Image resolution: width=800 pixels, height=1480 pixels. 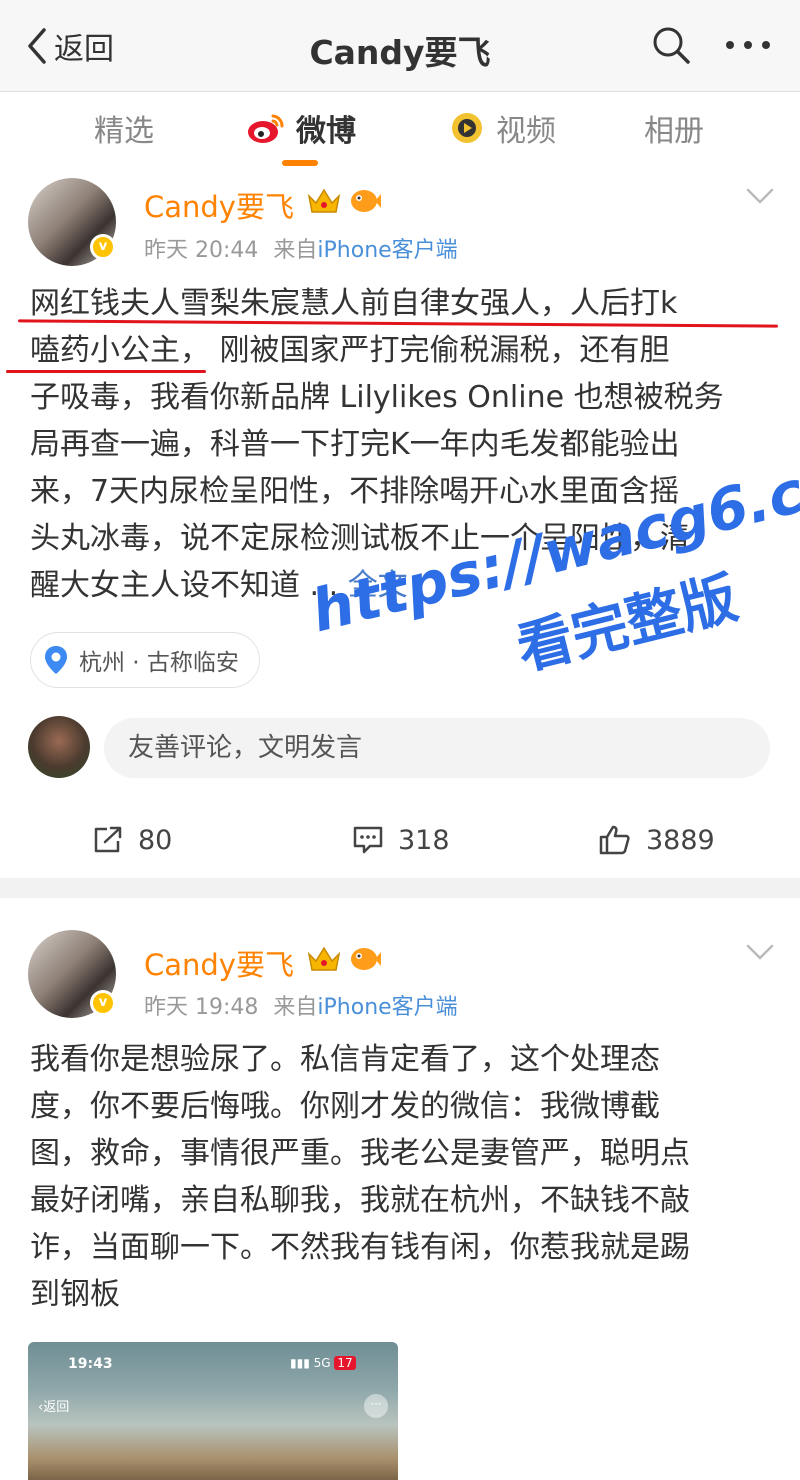 What do you see at coordinates (614, 840) in the screenshot?
I see `thumbs-up-icon` at bounding box center [614, 840].